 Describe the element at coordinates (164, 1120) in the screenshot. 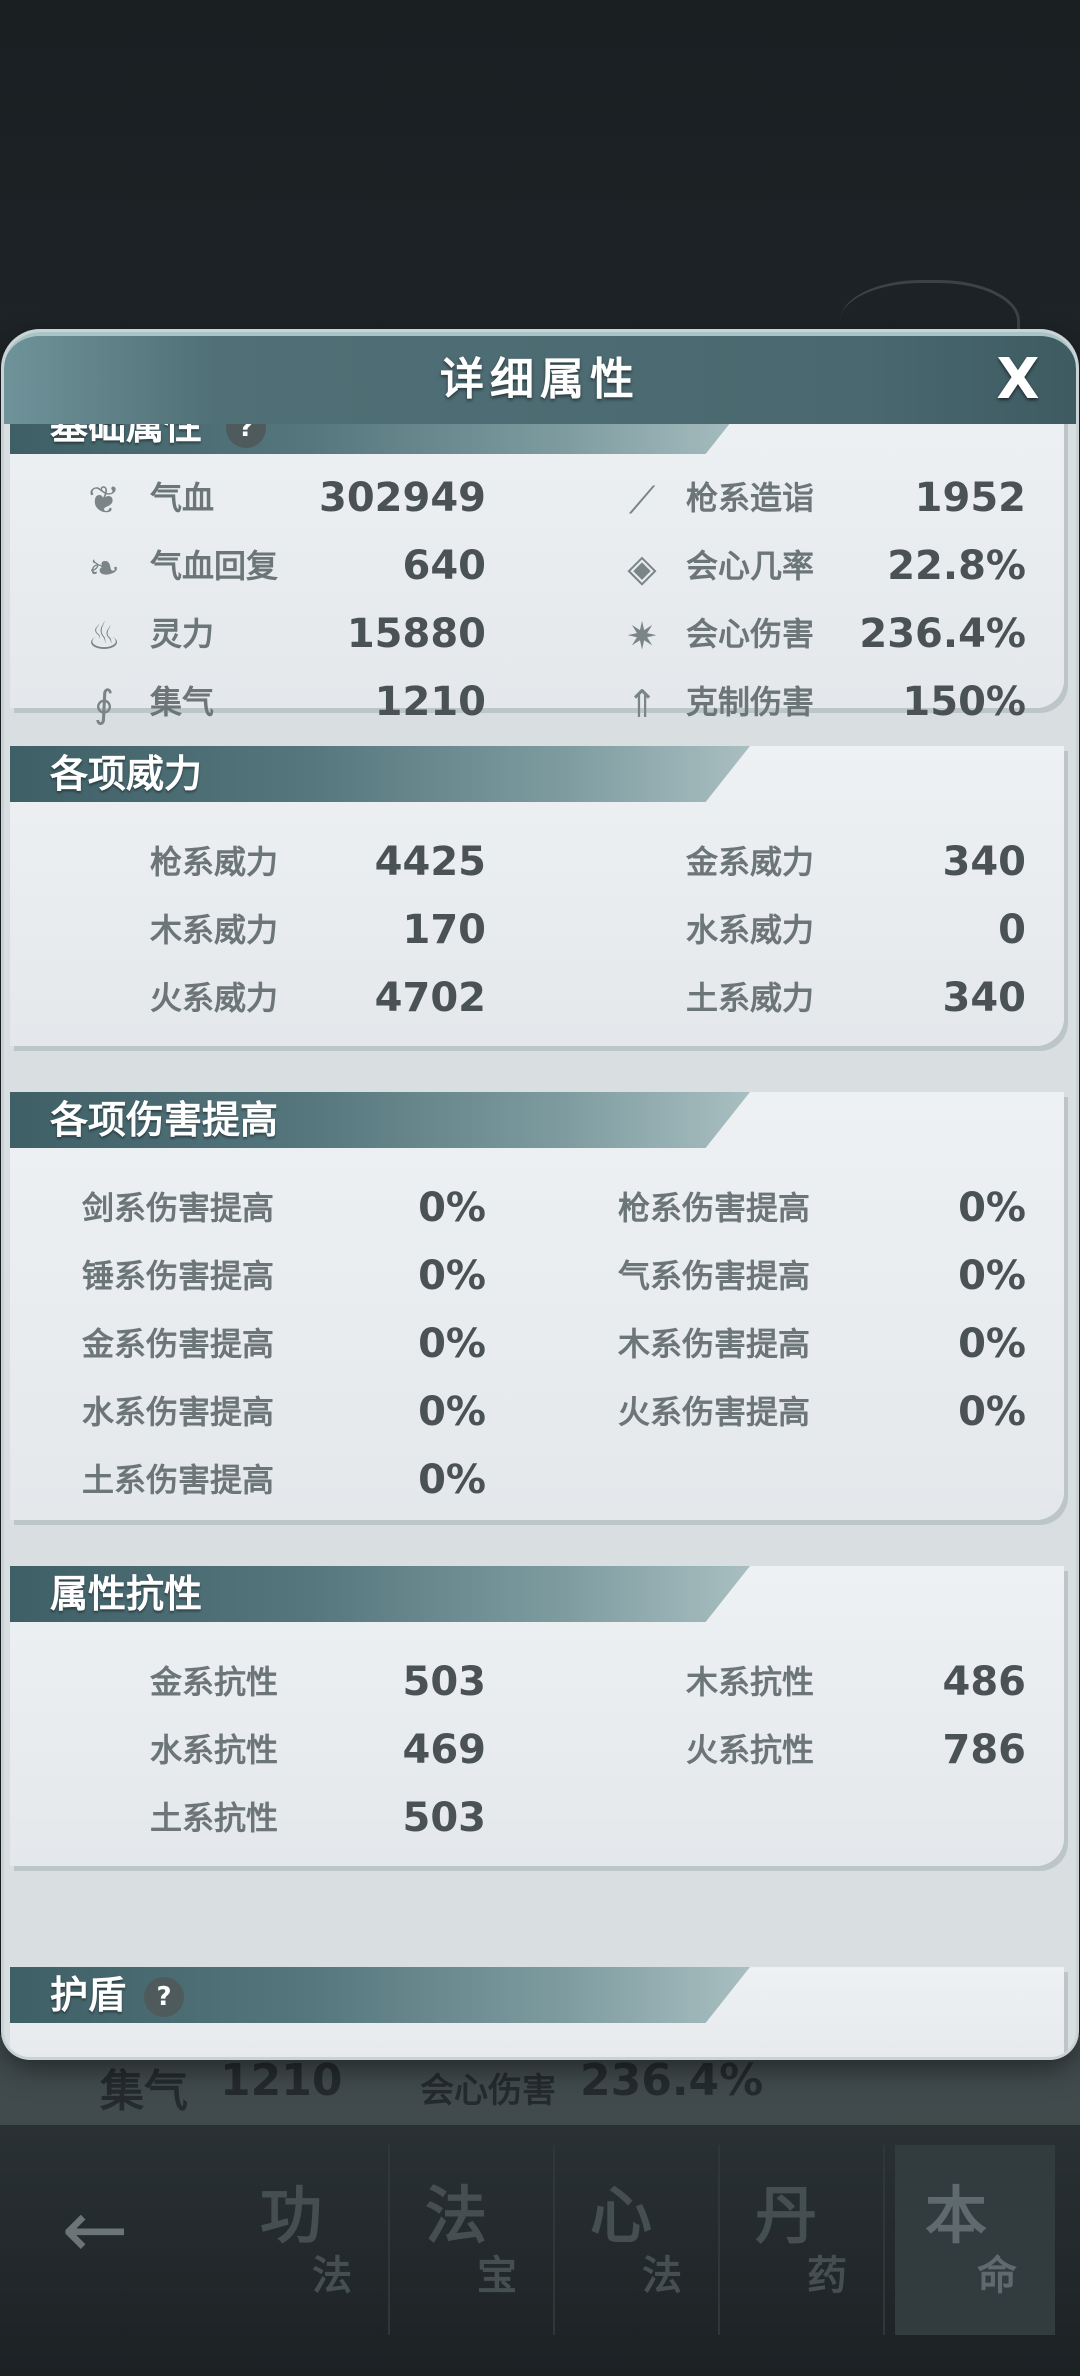

I see `section-title: 各项伤害提高` at that location.